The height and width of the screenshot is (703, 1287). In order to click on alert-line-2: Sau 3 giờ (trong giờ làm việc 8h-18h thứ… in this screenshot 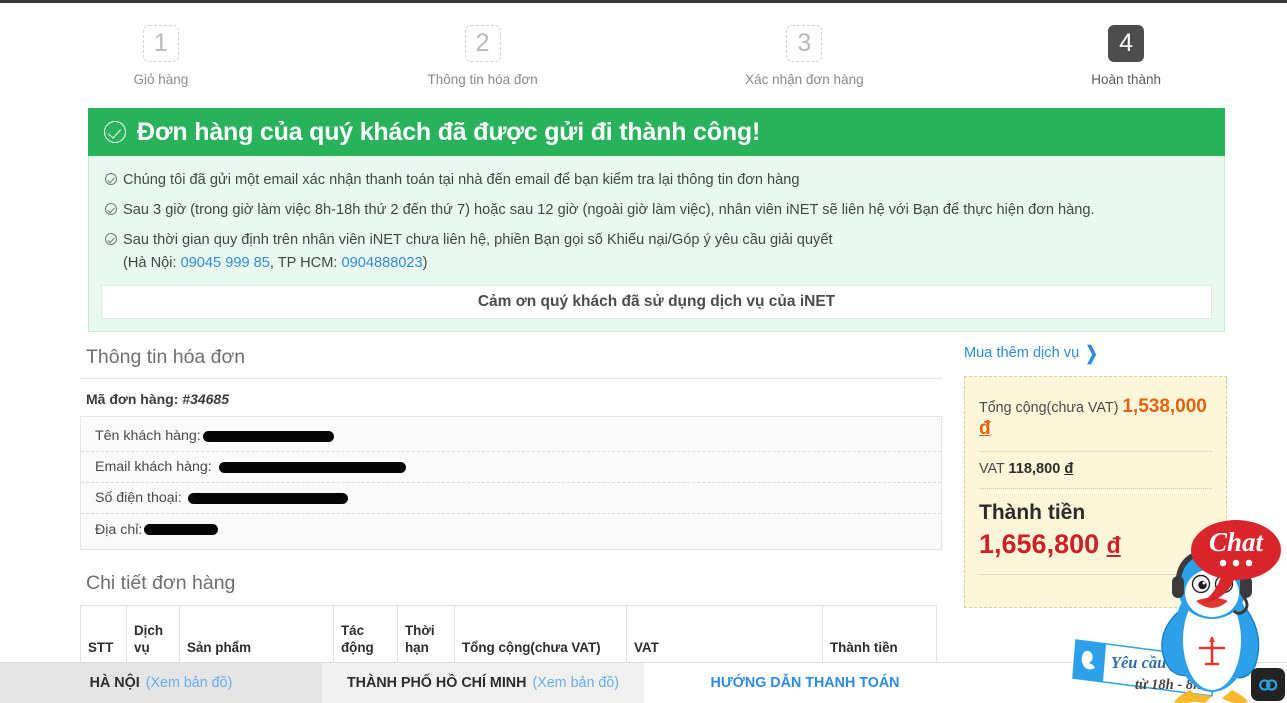, I will do `click(656, 210)`.